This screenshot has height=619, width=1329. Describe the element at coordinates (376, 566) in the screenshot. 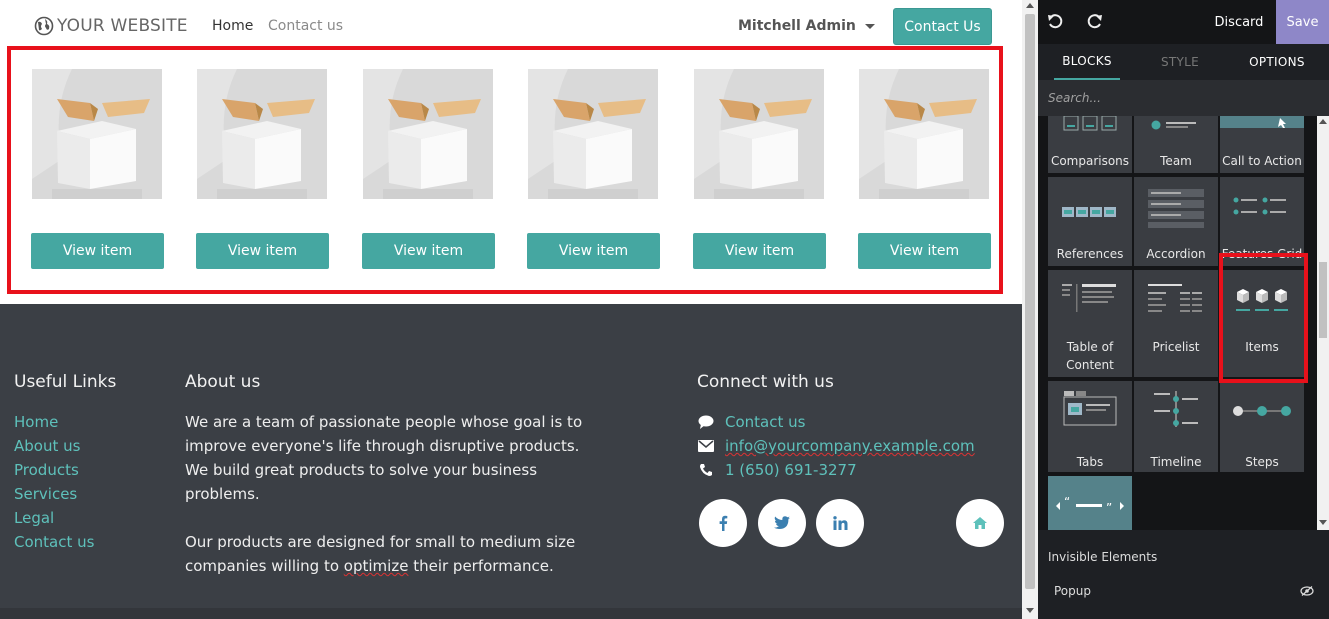

I see `spellcheck-word: optimize` at that location.